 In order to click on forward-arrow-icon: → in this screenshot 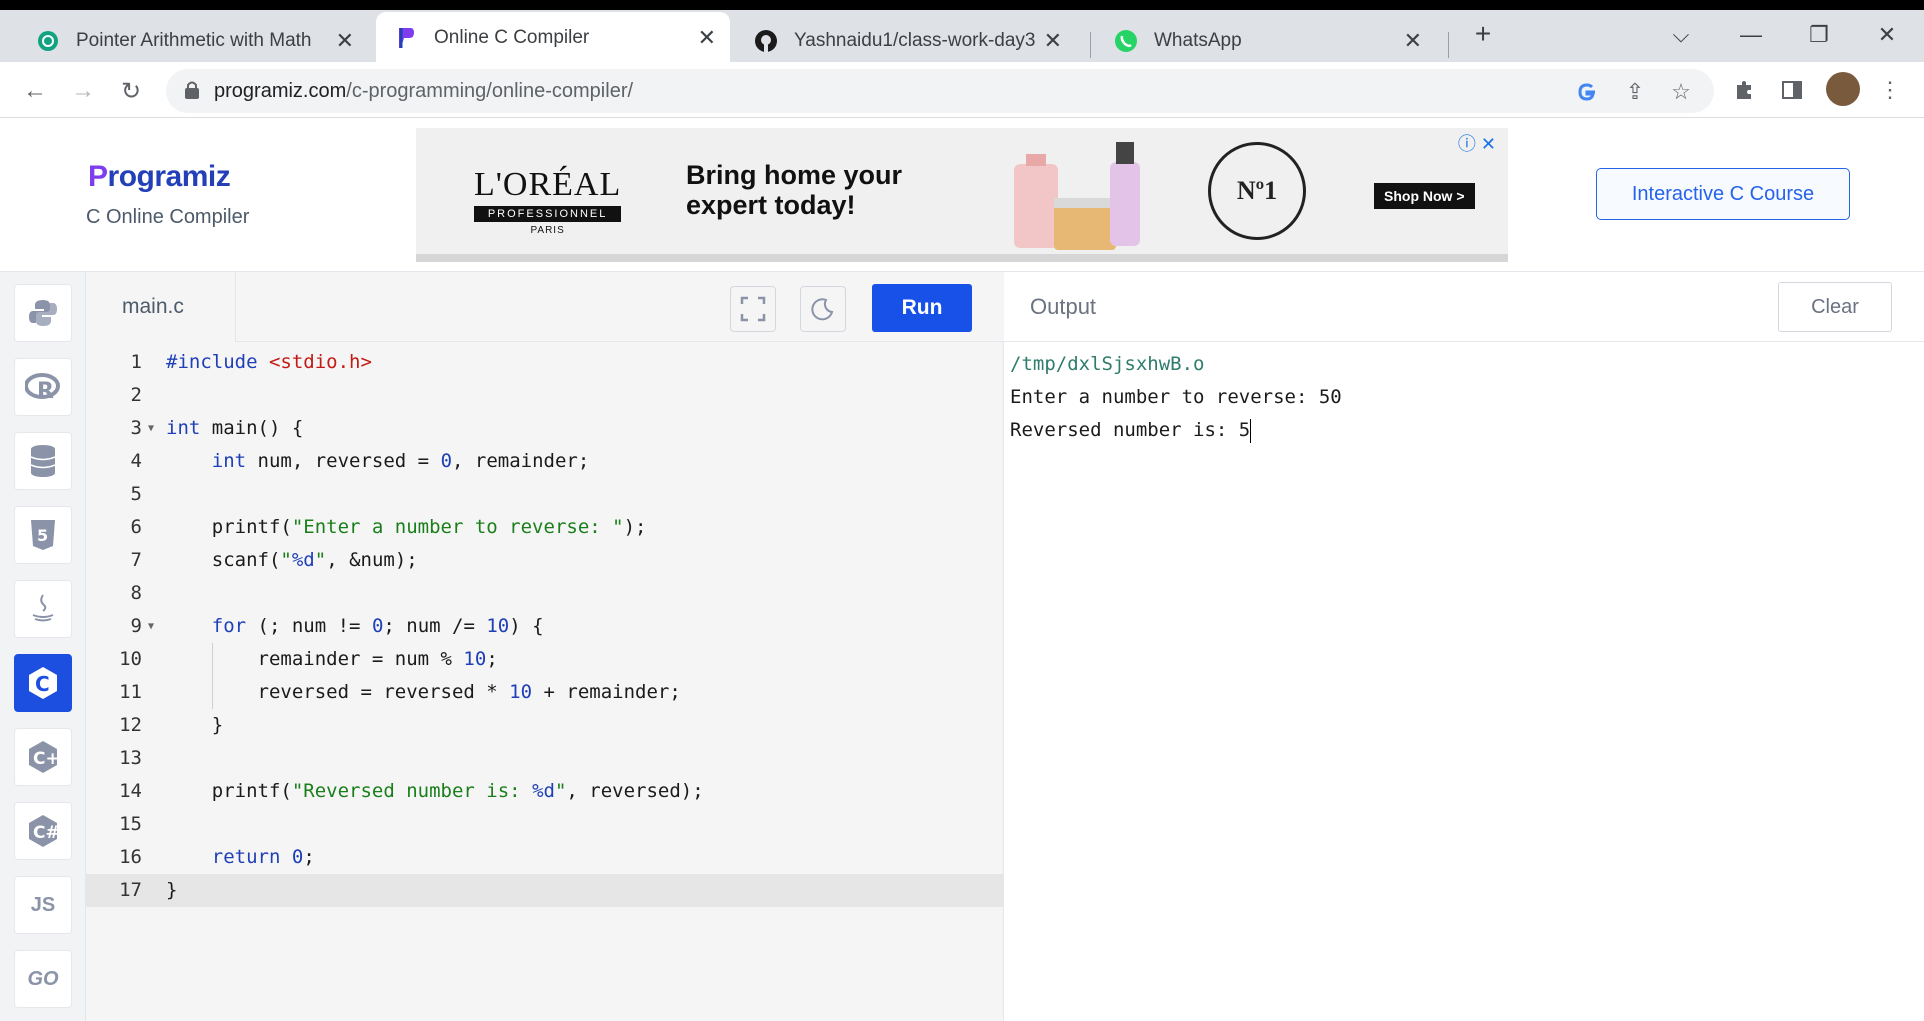, I will do `click(83, 91)`.